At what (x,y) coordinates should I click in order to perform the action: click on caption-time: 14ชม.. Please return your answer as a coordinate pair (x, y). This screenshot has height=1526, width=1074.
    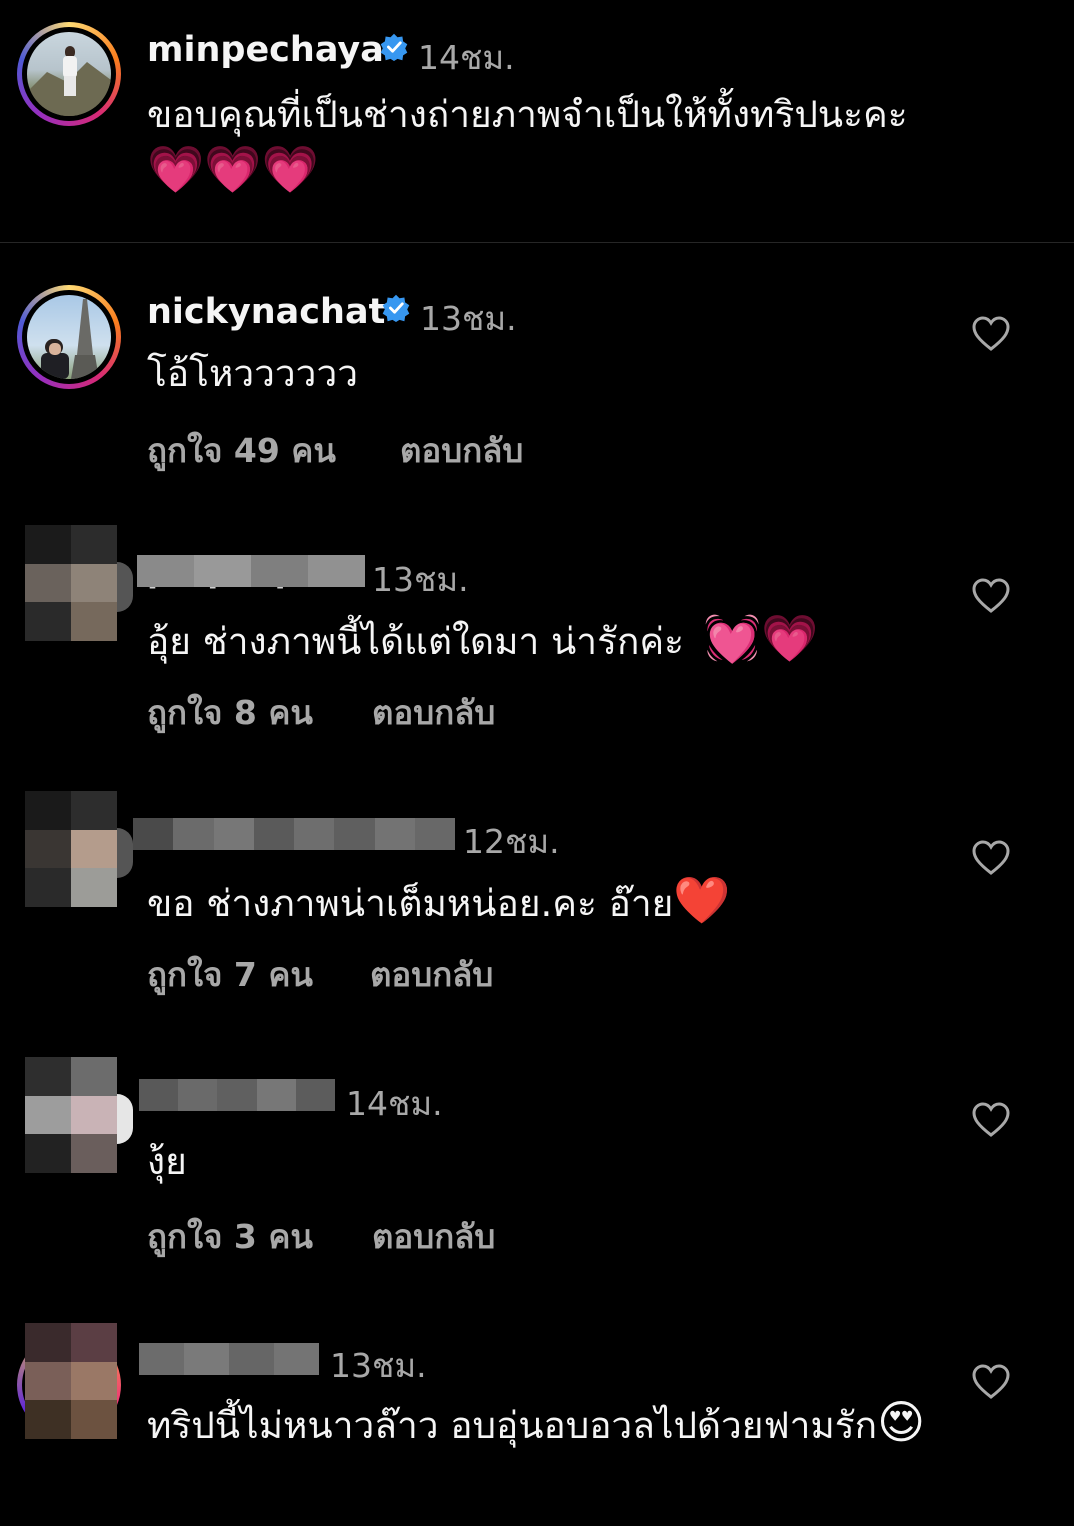
    Looking at the image, I should click on (466, 57).